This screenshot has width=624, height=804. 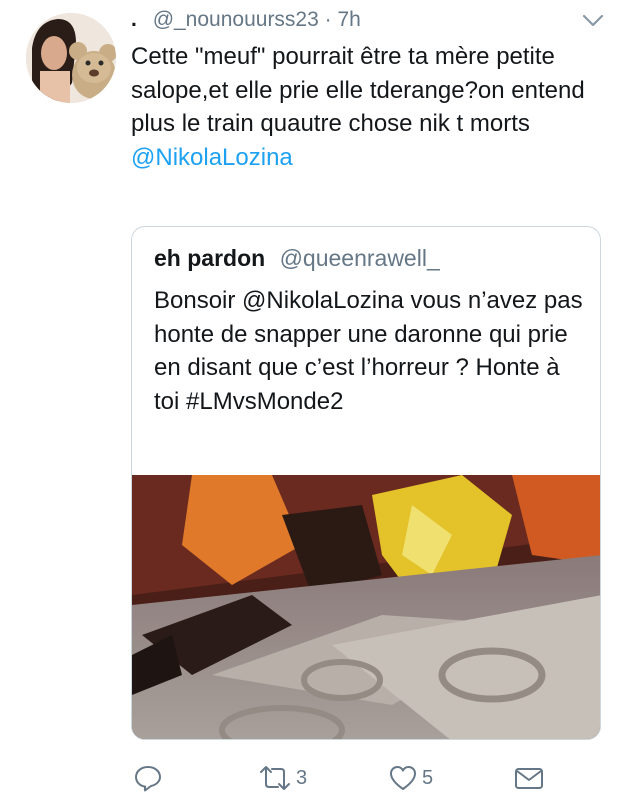 What do you see at coordinates (428, 777) in the screenshot?
I see `like-count: 5` at bounding box center [428, 777].